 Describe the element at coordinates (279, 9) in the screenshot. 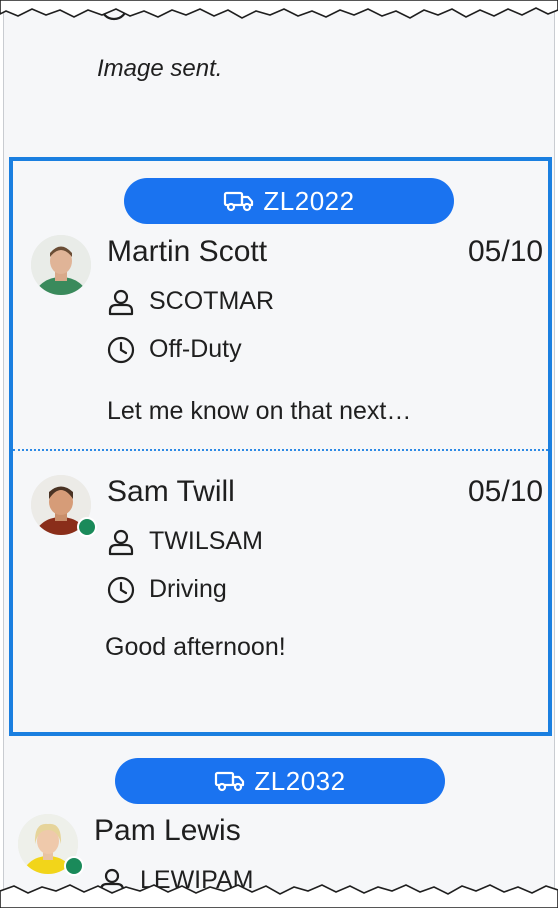

I see `torn-edge-top` at that location.